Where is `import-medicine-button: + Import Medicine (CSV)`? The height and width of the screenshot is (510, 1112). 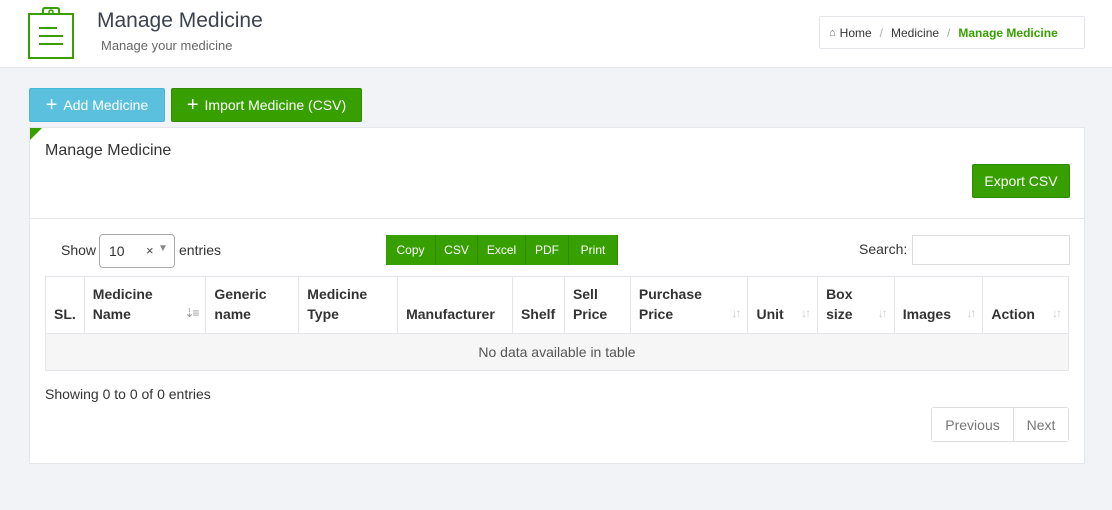
import-medicine-button: + Import Medicine (CSV) is located at coordinates (266, 105).